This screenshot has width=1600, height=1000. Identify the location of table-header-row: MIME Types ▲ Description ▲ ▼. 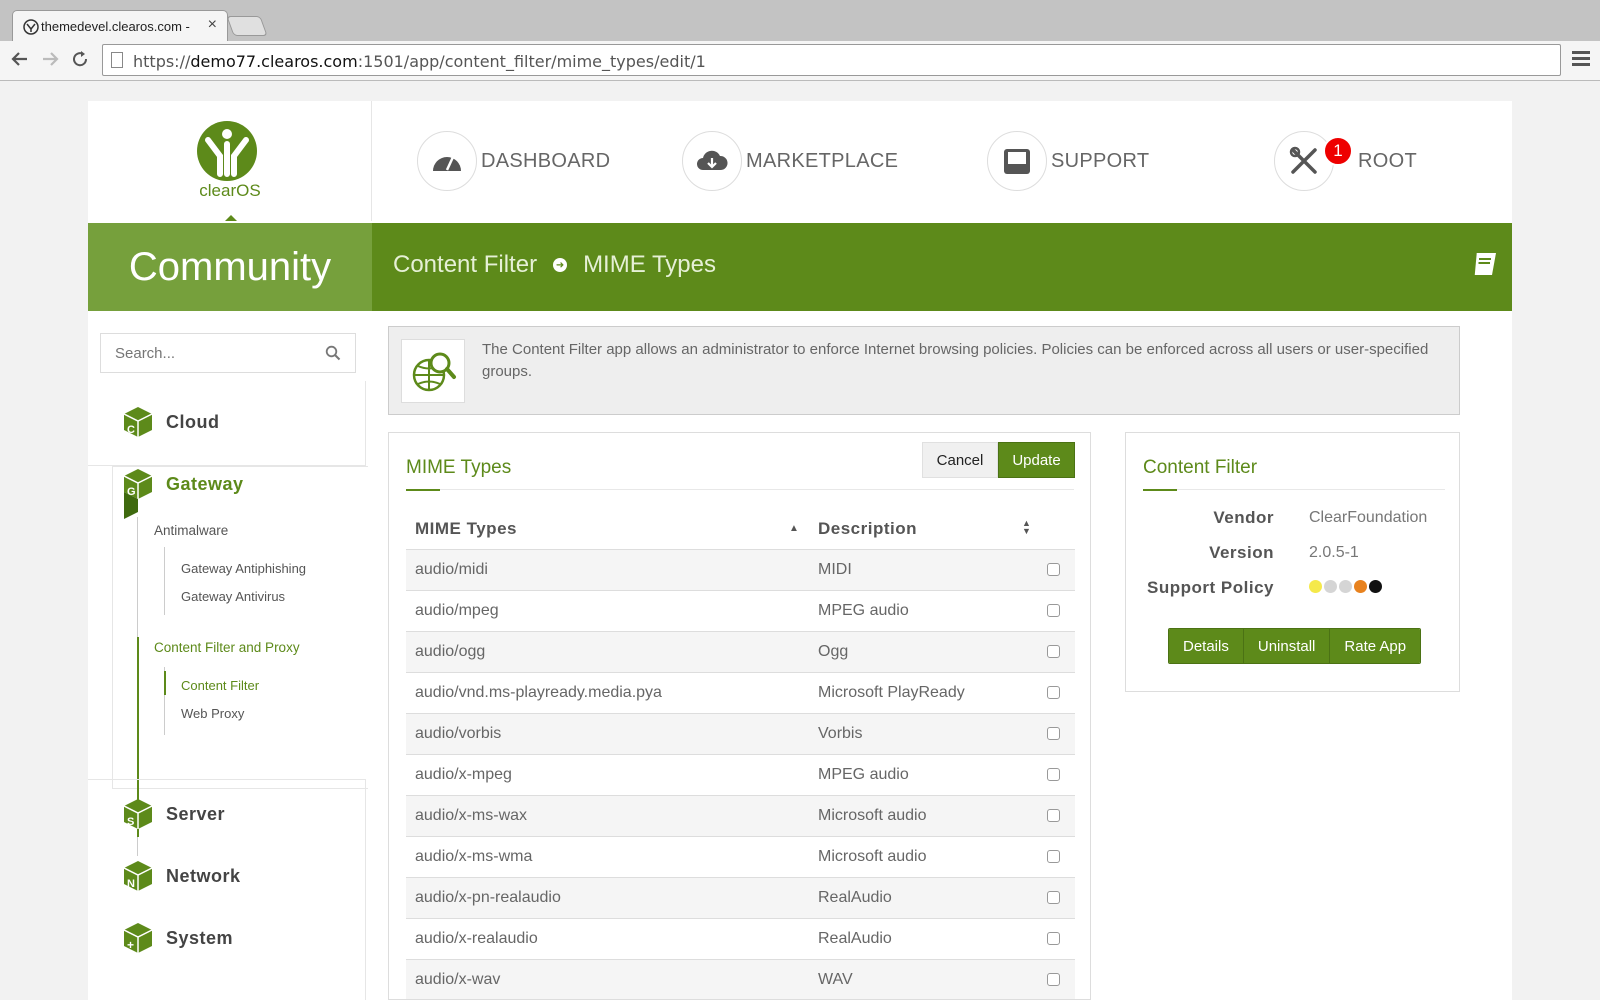
(740, 529).